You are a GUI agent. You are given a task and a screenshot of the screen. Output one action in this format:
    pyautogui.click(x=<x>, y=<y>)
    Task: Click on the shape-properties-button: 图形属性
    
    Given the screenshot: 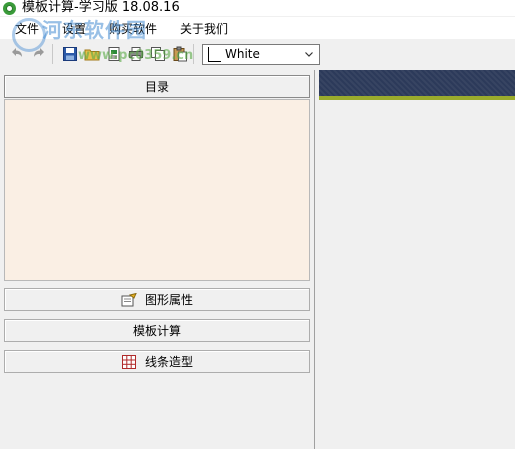 What is the action you would take?
    pyautogui.click(x=157, y=299)
    